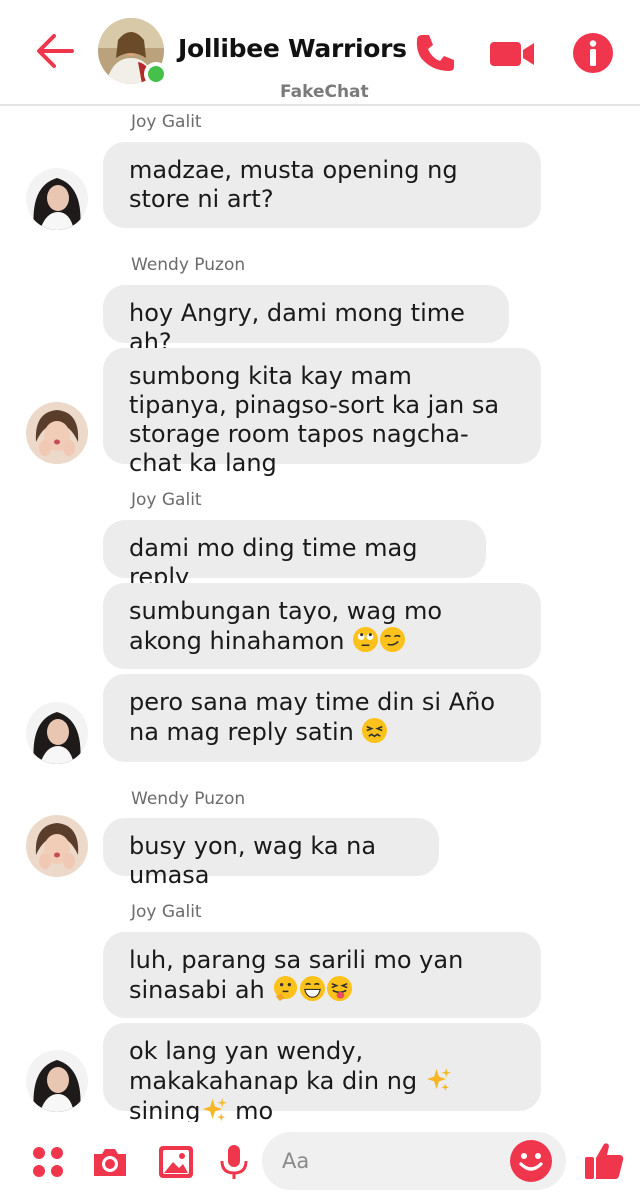 The image size is (640, 1200). I want to click on watermark-text: FakeChat, so click(324, 92).